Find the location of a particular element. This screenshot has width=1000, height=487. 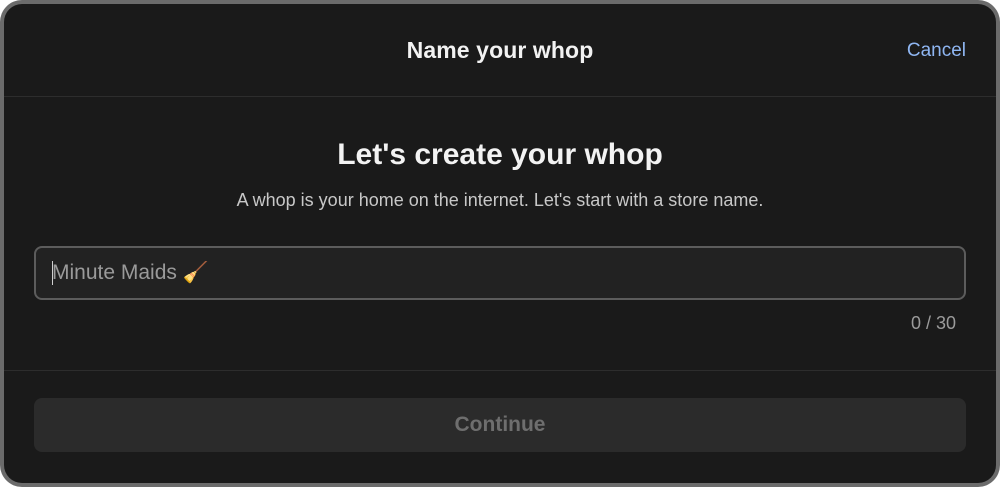

text-caret is located at coordinates (52, 273).